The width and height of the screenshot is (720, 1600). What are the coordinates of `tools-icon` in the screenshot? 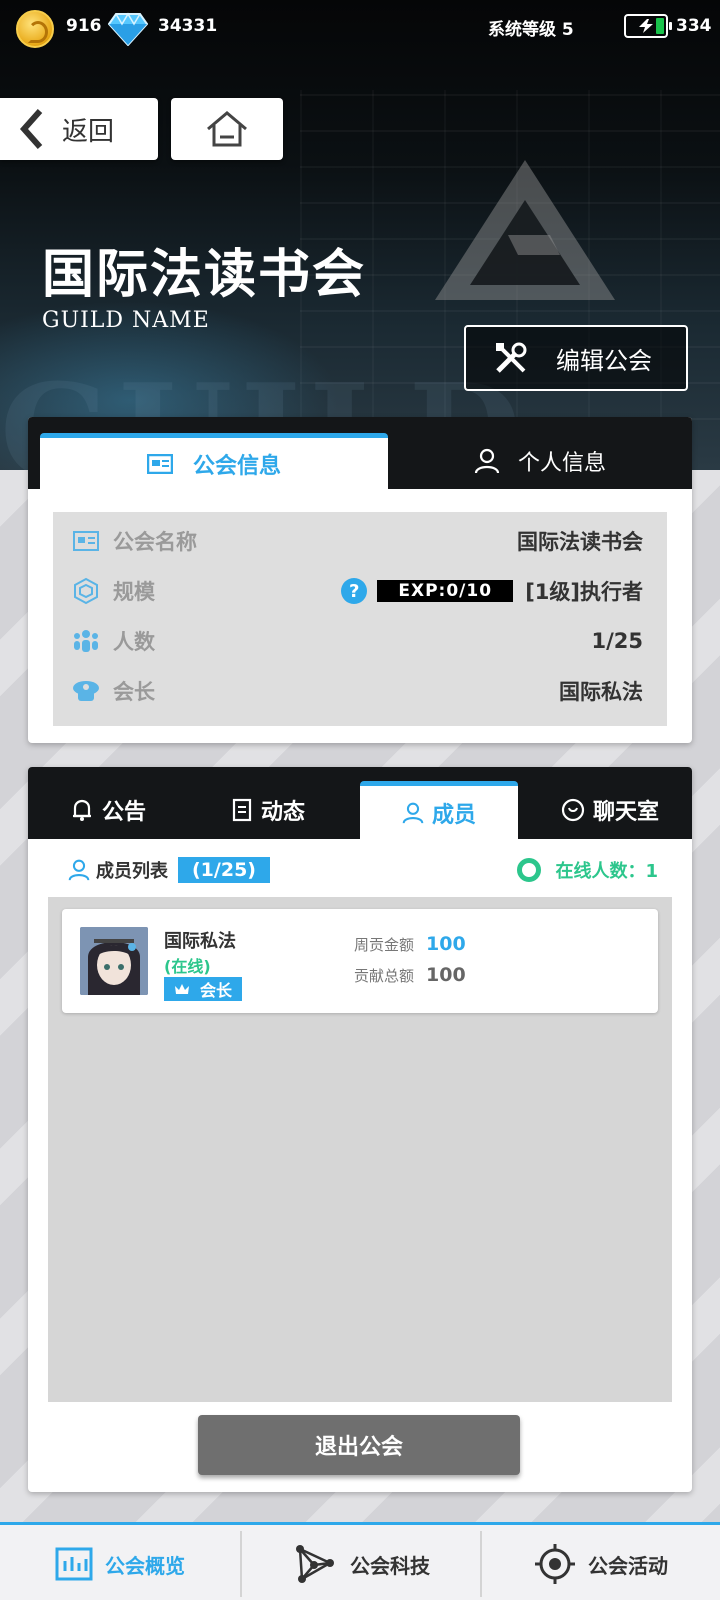 It's located at (511, 357).